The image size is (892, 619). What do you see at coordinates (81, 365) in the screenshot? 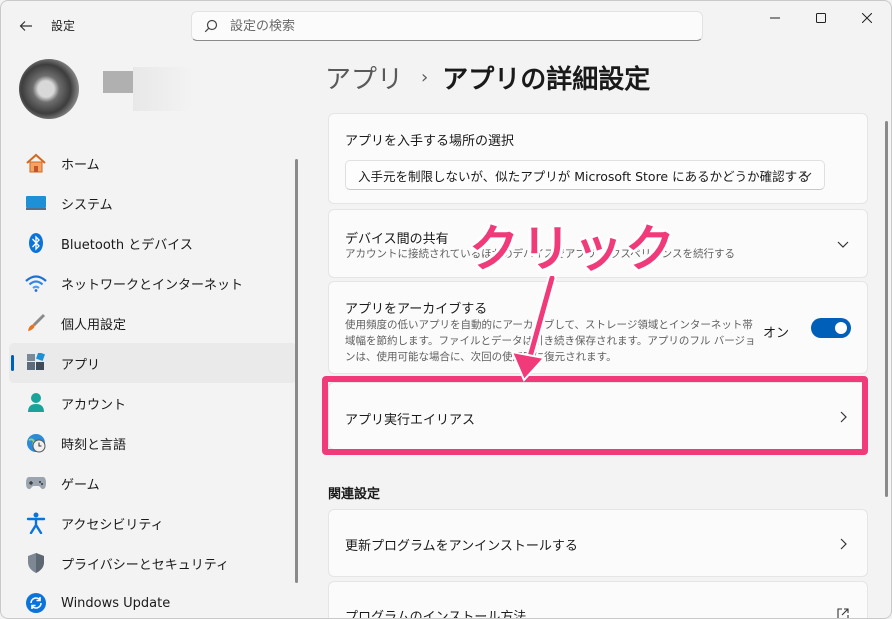
I see `sidebar-item-label: アプリ` at bounding box center [81, 365].